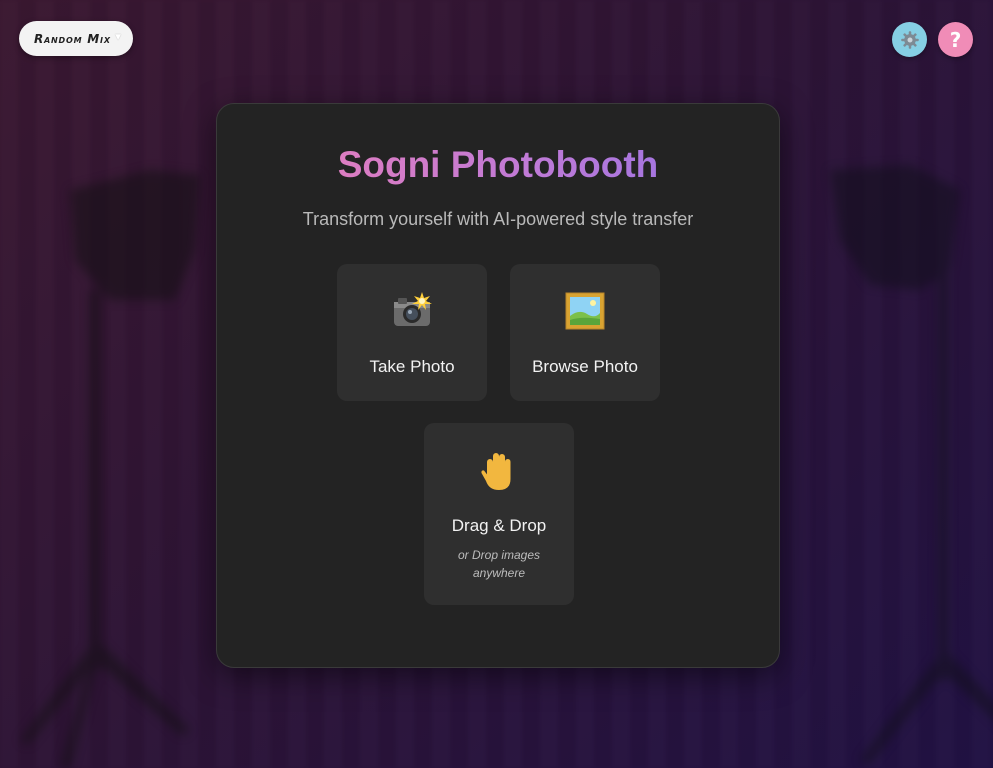 The height and width of the screenshot is (768, 993). What do you see at coordinates (496, 471) in the screenshot?
I see `raised-hand-icon` at bounding box center [496, 471].